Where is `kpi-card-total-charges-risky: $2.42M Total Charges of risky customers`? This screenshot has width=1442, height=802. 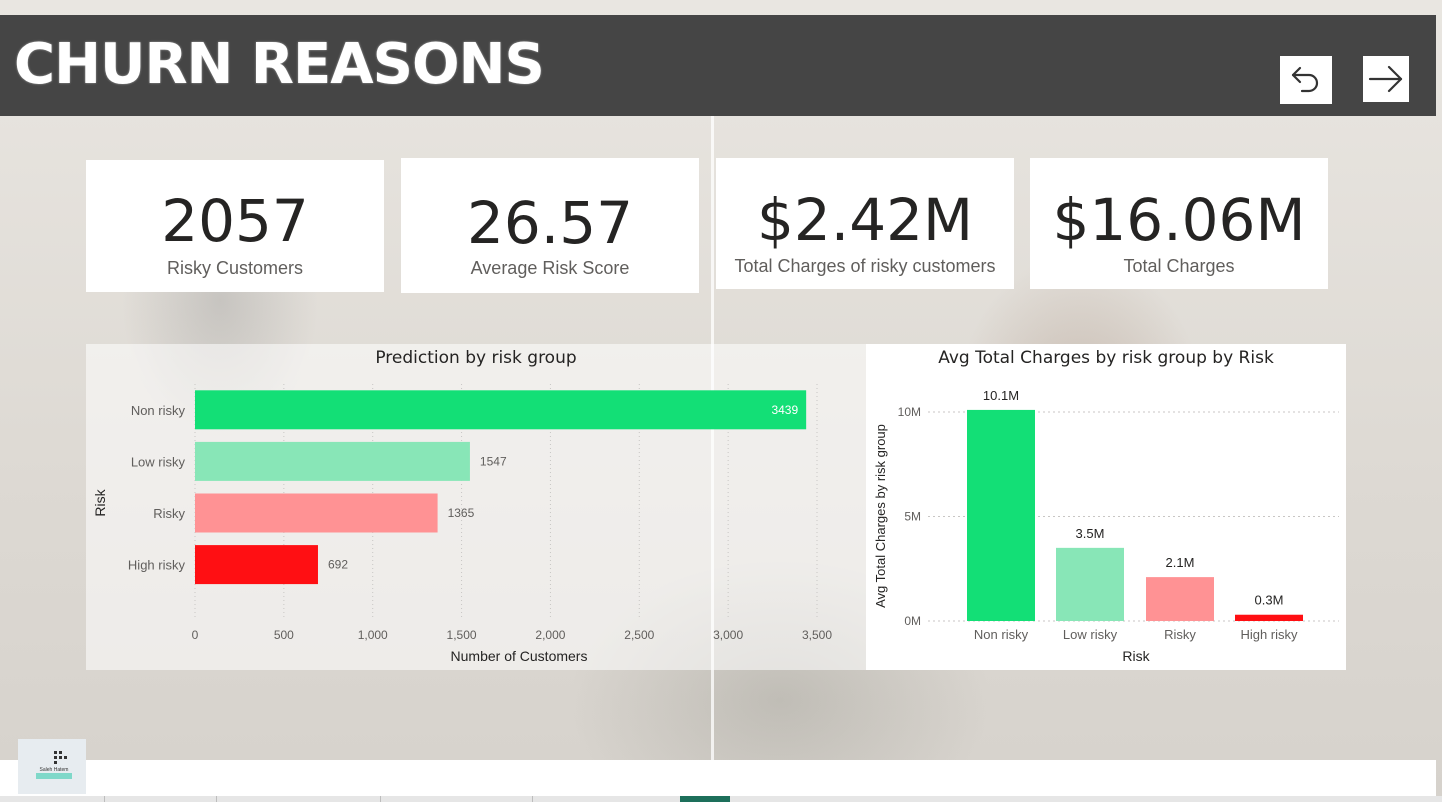 kpi-card-total-charges-risky: $2.42M Total Charges of risky customers is located at coordinates (865, 223).